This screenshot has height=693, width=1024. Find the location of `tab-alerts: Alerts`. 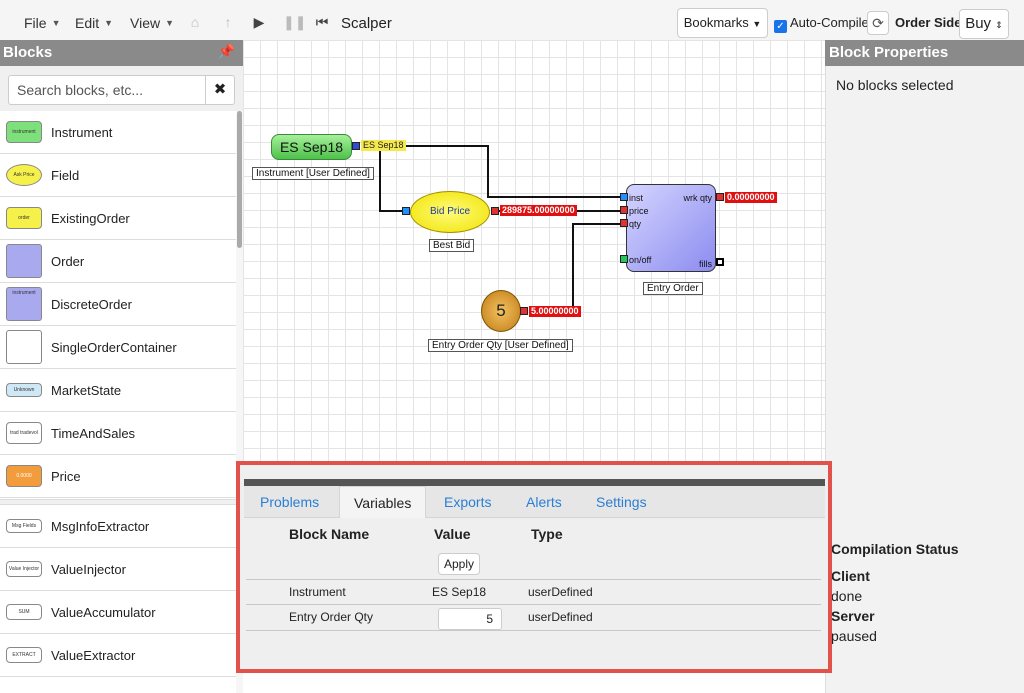

tab-alerts: Alerts is located at coordinates (544, 502).